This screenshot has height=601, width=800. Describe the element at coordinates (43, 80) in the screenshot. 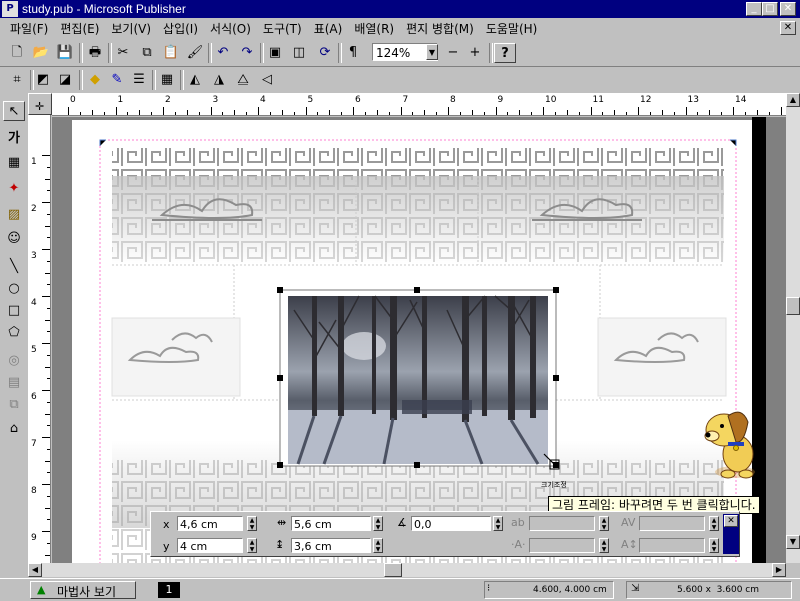

I see `wrap-rect-icon: ◩` at that location.